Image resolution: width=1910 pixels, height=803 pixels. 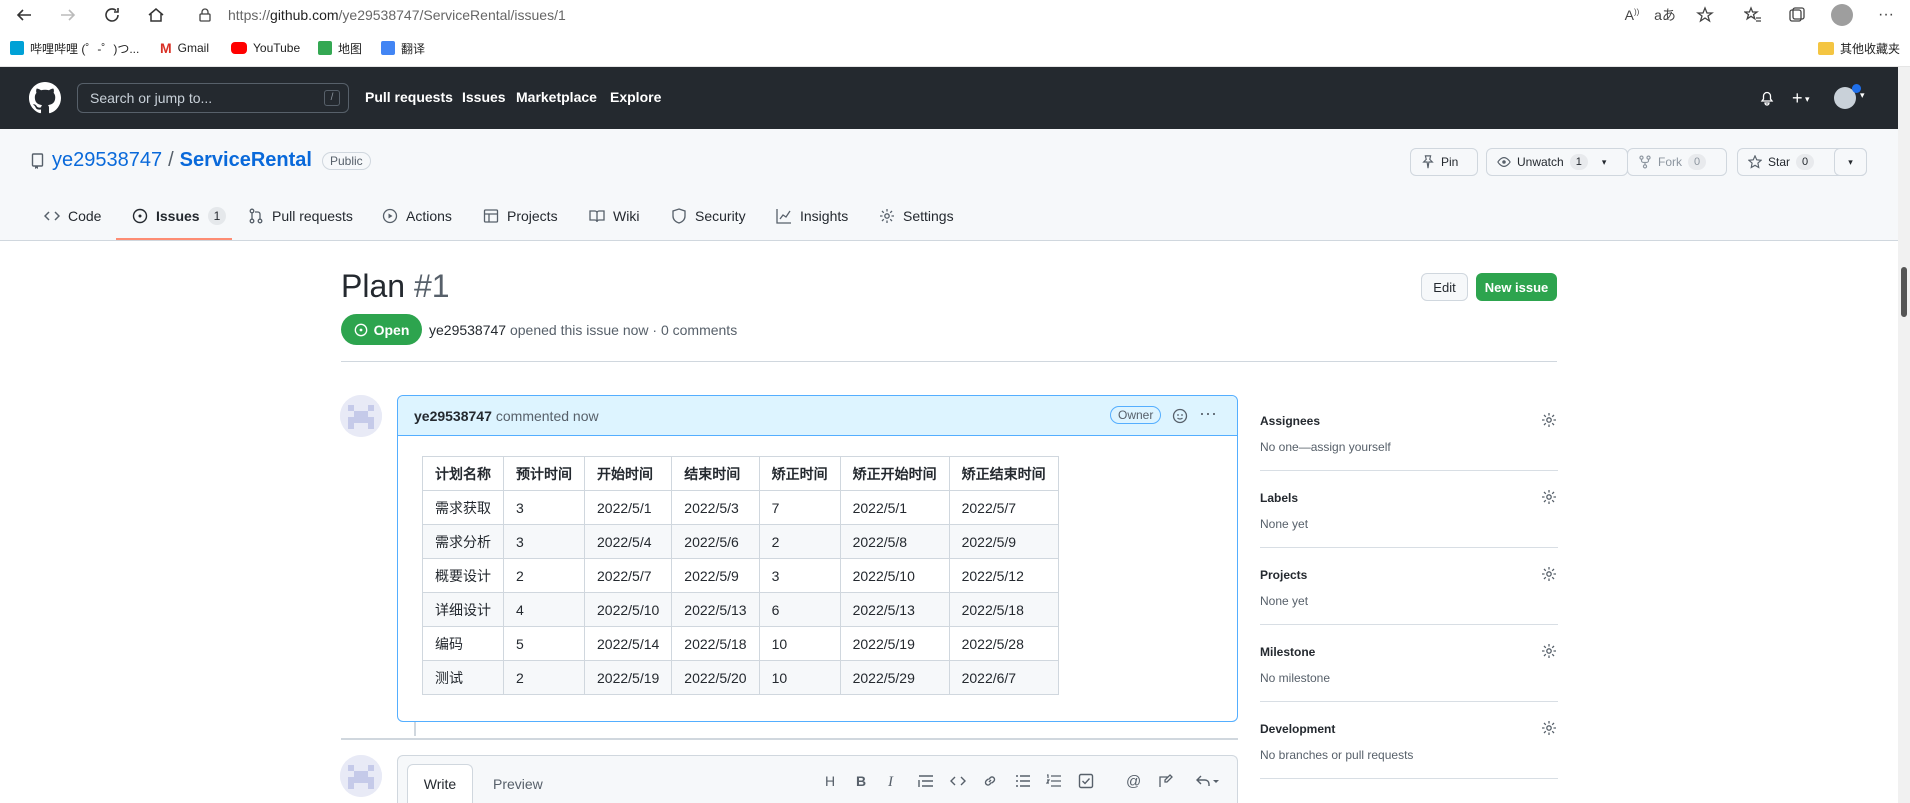 What do you see at coordinates (1287, 652) in the screenshot?
I see `sidebar-heading-milestone: Milestone` at bounding box center [1287, 652].